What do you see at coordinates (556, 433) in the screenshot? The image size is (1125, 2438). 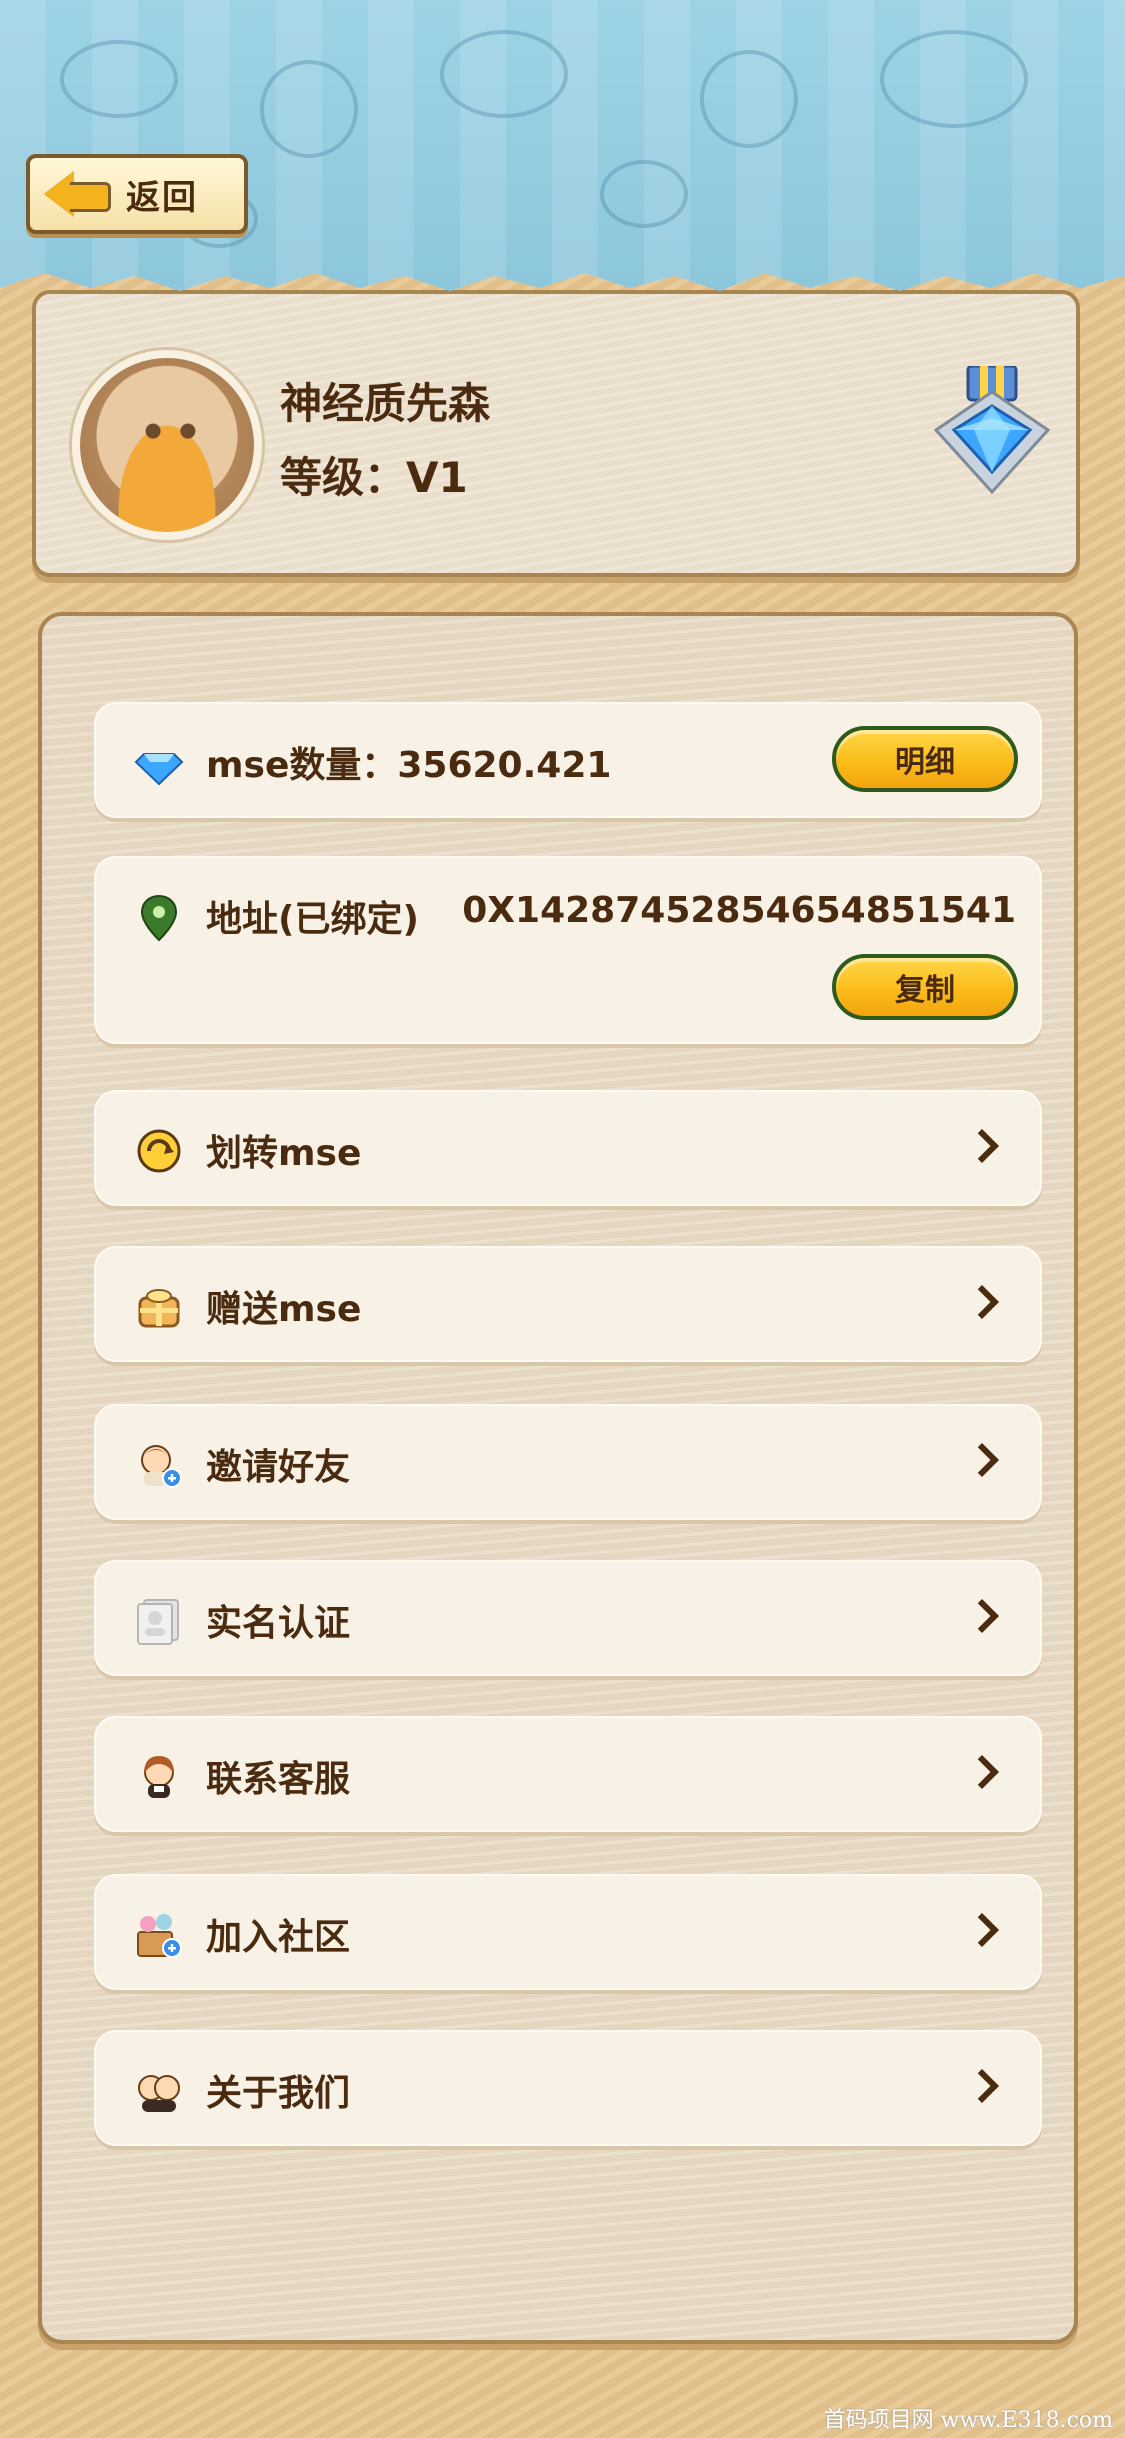 I see `profile-card: 神经质先森 等级：V1` at bounding box center [556, 433].